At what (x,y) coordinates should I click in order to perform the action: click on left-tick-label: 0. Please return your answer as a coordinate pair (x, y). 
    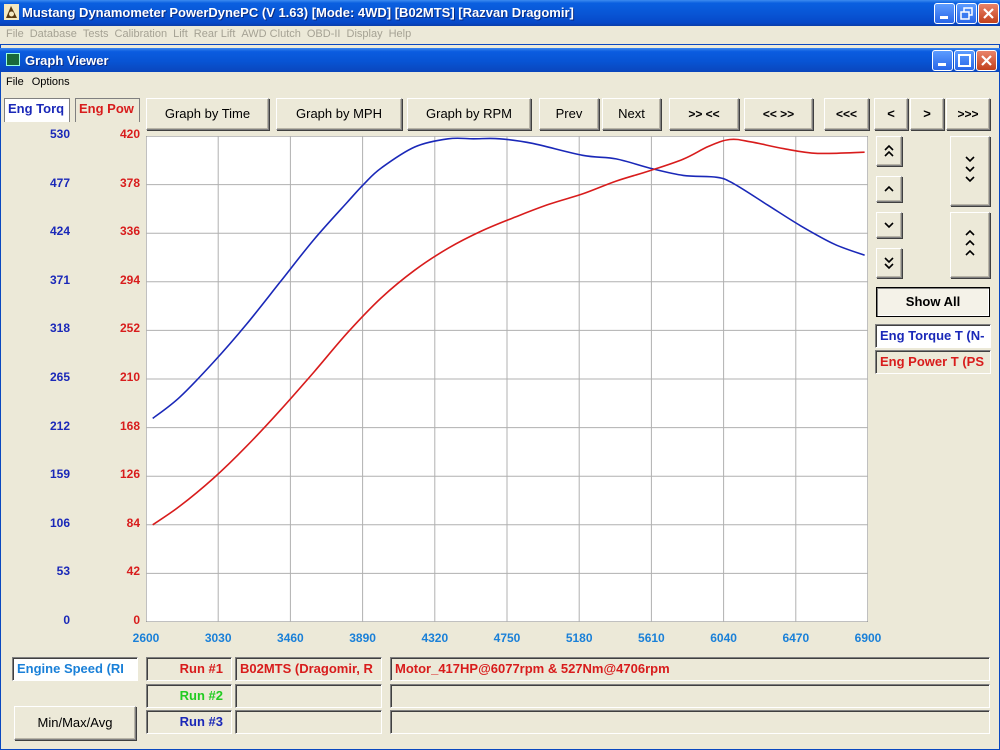
    Looking at the image, I should click on (66, 620).